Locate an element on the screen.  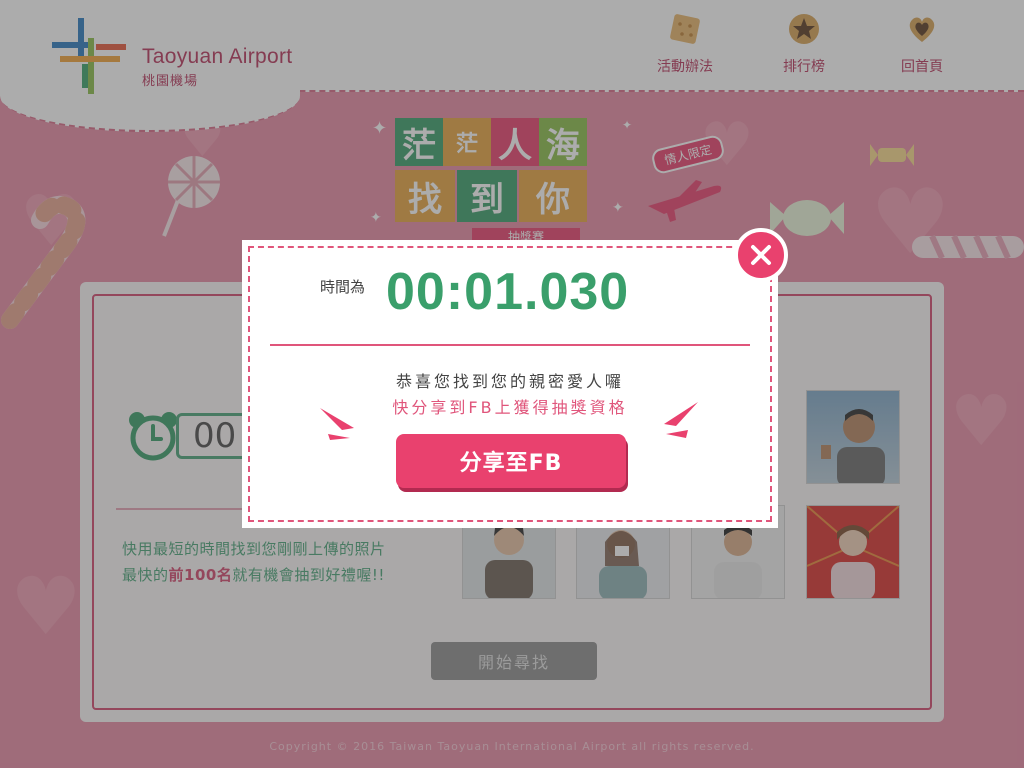
modal-close-button is located at coordinates (761, 255).